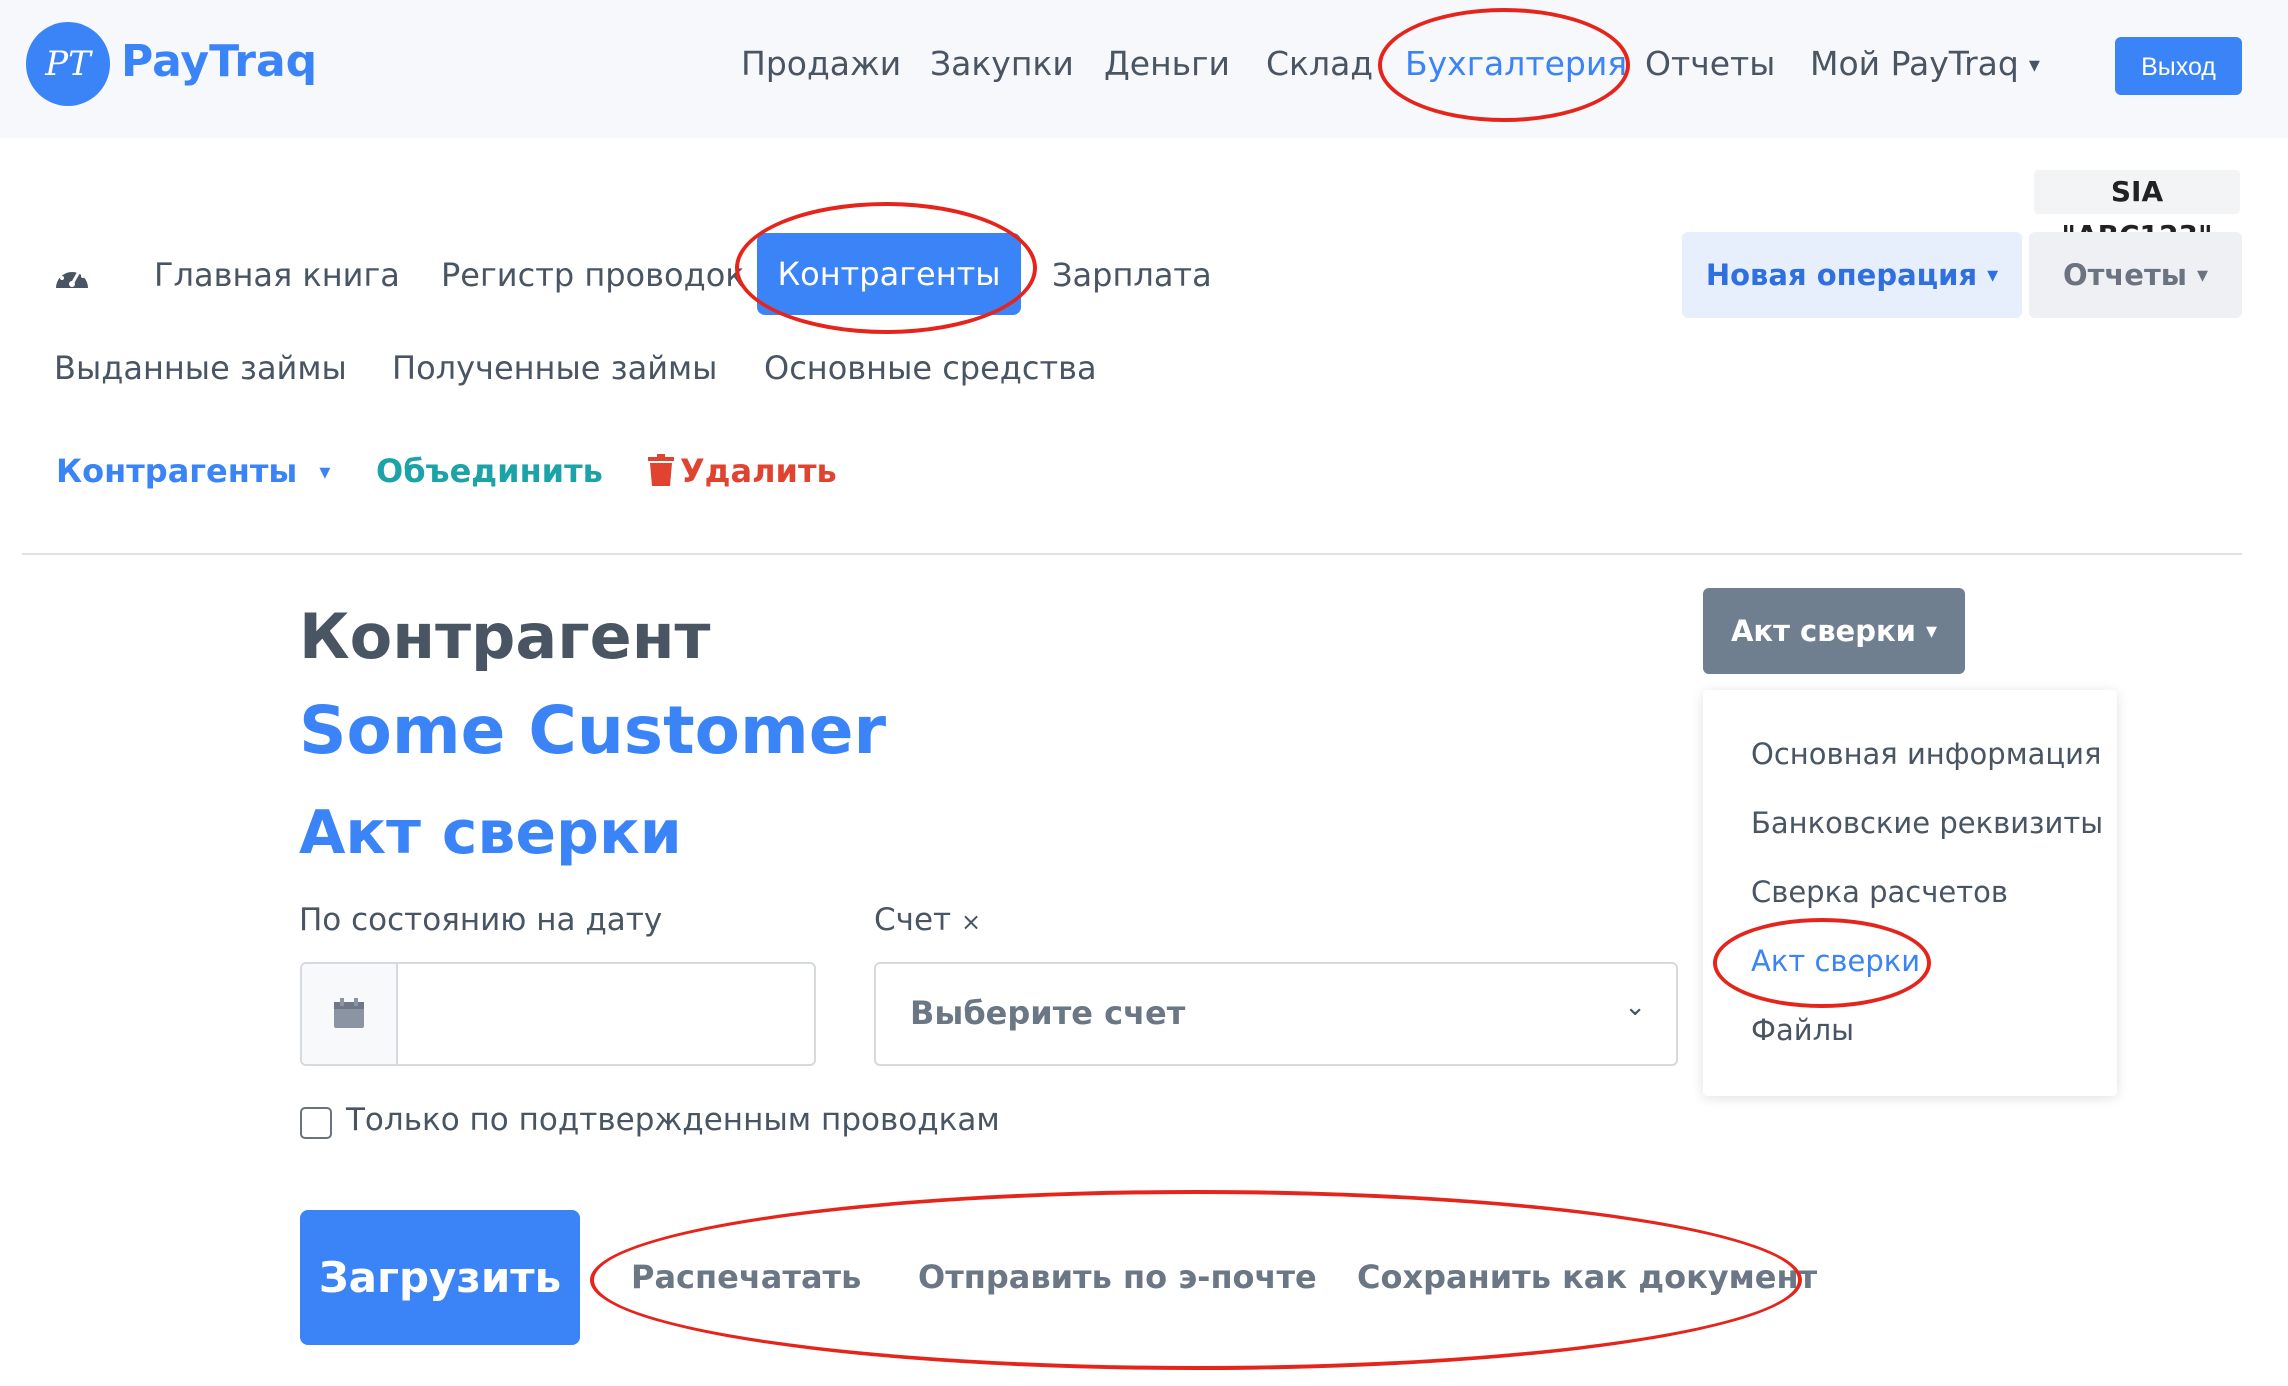  What do you see at coordinates (2135, 275) in the screenshot?
I see `reports-button: Отчеты ▾` at bounding box center [2135, 275].